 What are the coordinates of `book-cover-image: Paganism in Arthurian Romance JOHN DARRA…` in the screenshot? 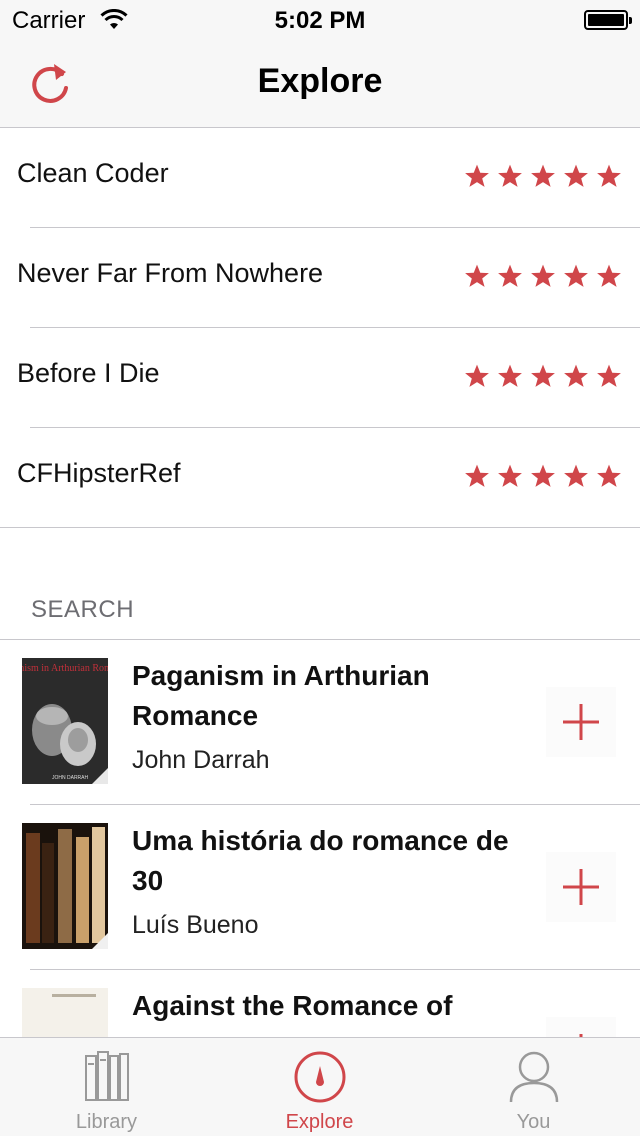 It's located at (65, 721).